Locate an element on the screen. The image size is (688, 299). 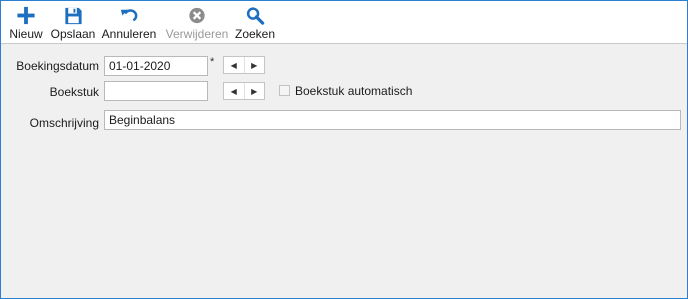
cancel-button-label: Annuleren is located at coordinates (129, 34).